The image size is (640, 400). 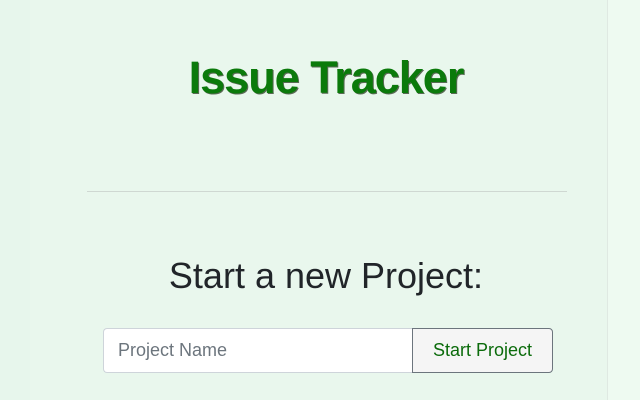 What do you see at coordinates (482, 350) in the screenshot?
I see `start-project-button: Start Project` at bounding box center [482, 350].